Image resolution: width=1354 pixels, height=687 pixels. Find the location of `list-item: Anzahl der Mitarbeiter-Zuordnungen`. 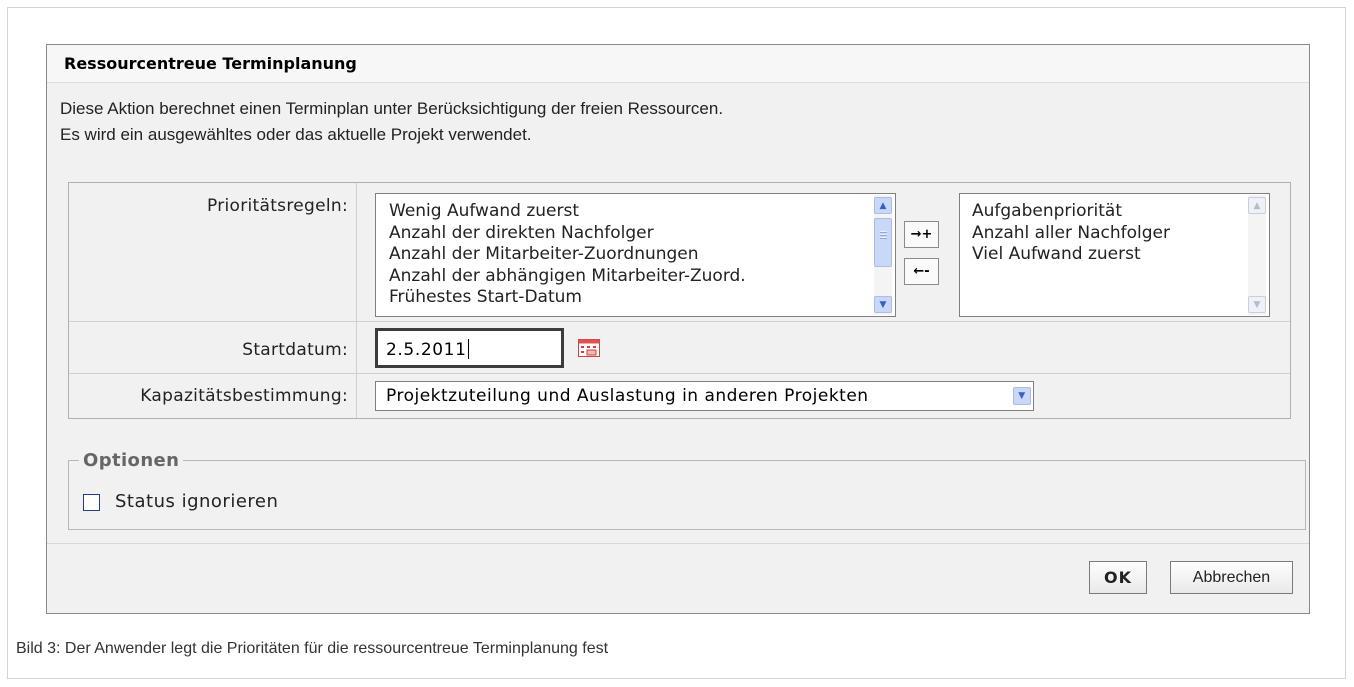

list-item: Anzahl der Mitarbeiter-Zuordnungen is located at coordinates (567, 255).